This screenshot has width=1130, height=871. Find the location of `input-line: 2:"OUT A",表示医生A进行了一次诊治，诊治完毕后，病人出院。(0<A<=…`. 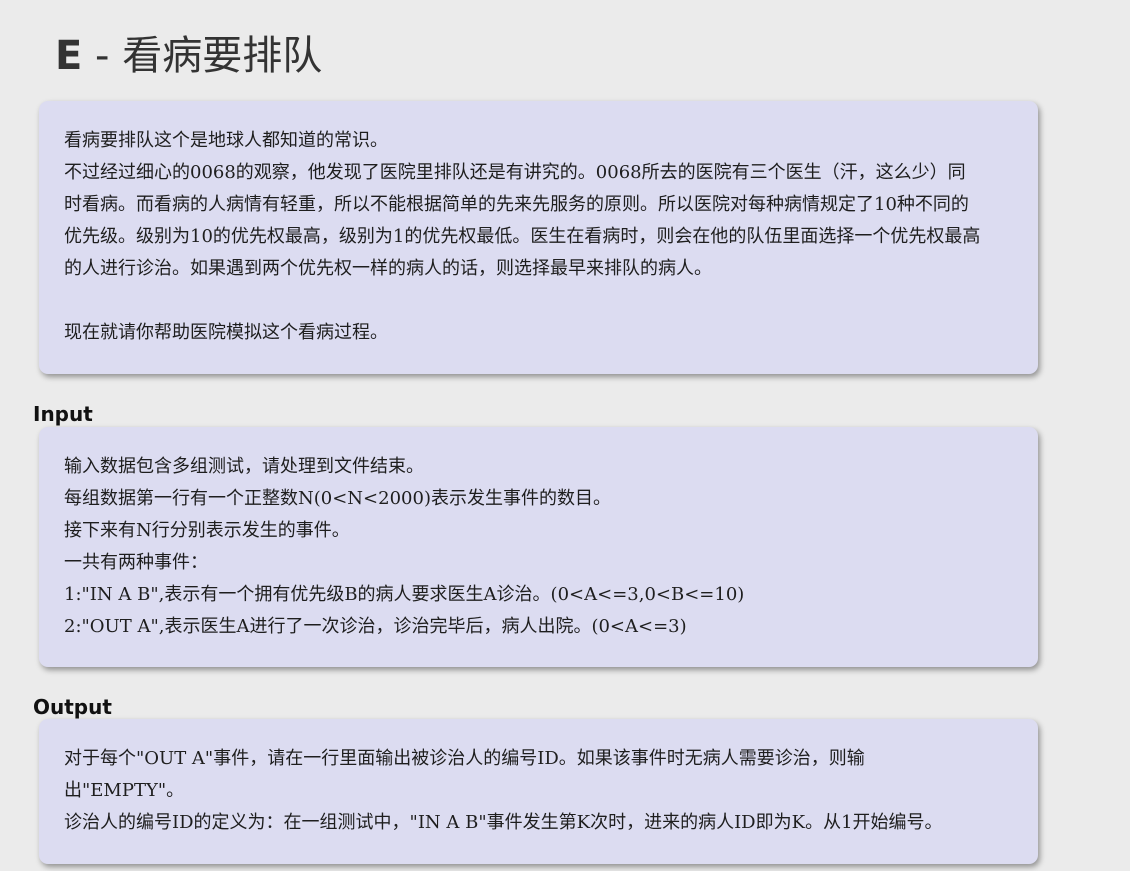

input-line: 2:"OUT A",表示医生A进行了一次诊治，诊治完毕后，病人出院。(0<A<=… is located at coordinates (375, 626).